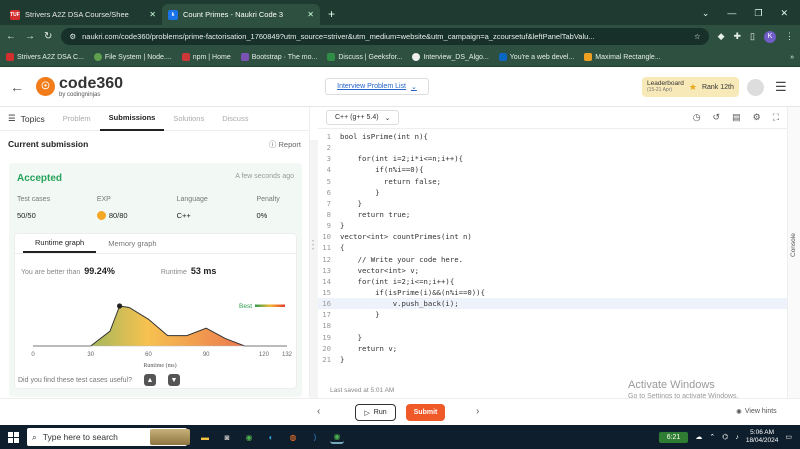  I want to click on code-line: 8 return true;, so click(552, 214).